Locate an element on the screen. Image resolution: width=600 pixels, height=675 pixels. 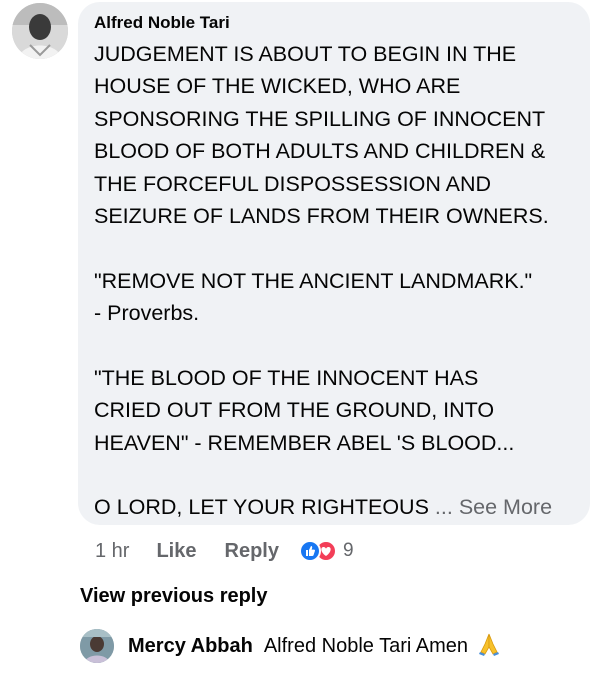
comment-line: SPONSORING THE SPILLING OF INNOCENT is located at coordinates (320, 118).